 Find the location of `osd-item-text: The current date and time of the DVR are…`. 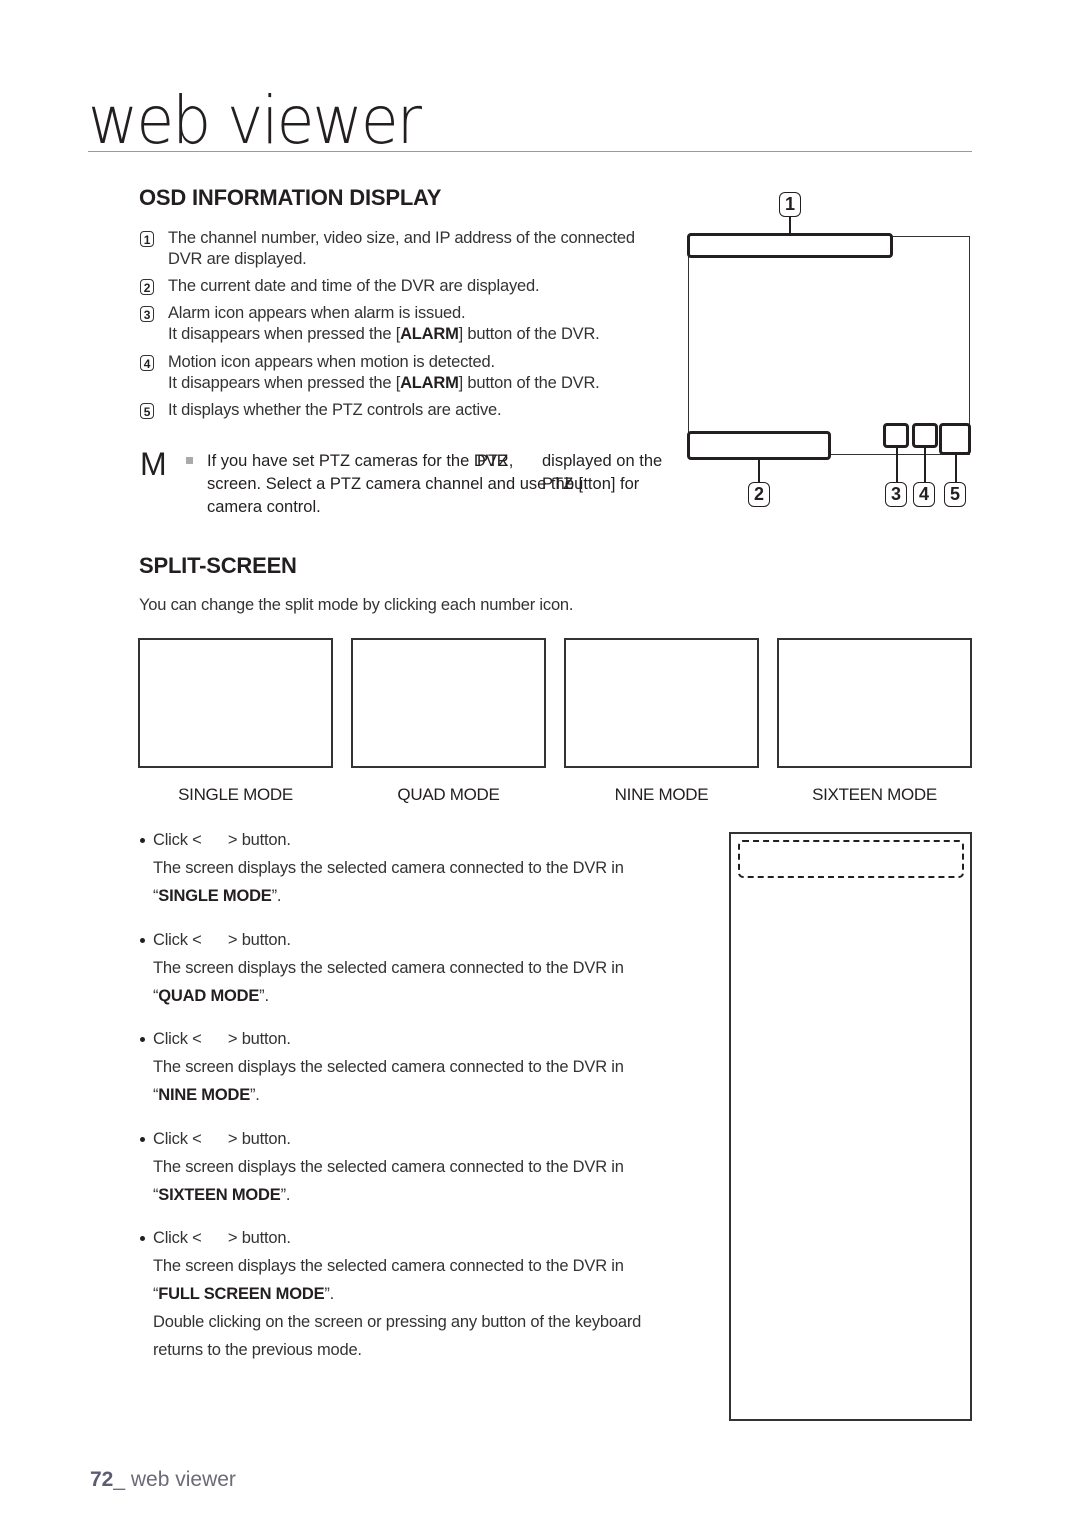

osd-item-text: The current date and time of the DVR are… is located at coordinates (354, 286).